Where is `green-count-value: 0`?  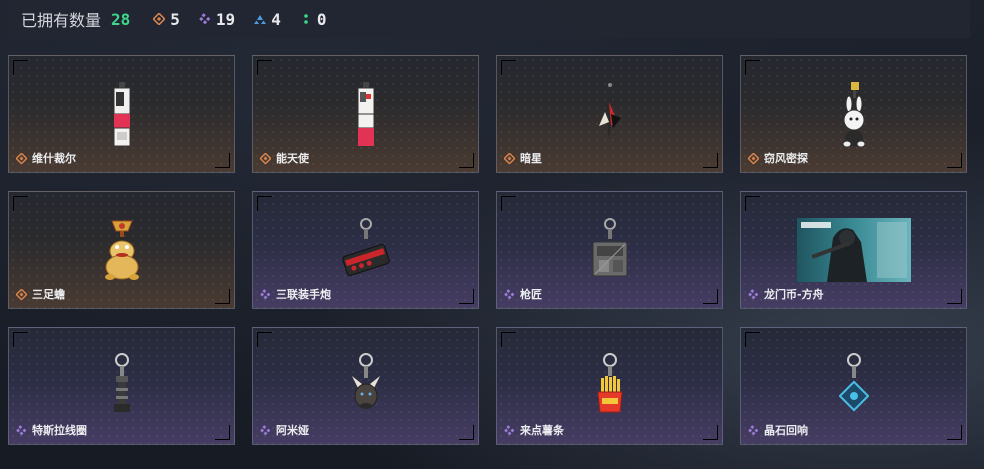 green-count-value: 0 is located at coordinates (321, 19).